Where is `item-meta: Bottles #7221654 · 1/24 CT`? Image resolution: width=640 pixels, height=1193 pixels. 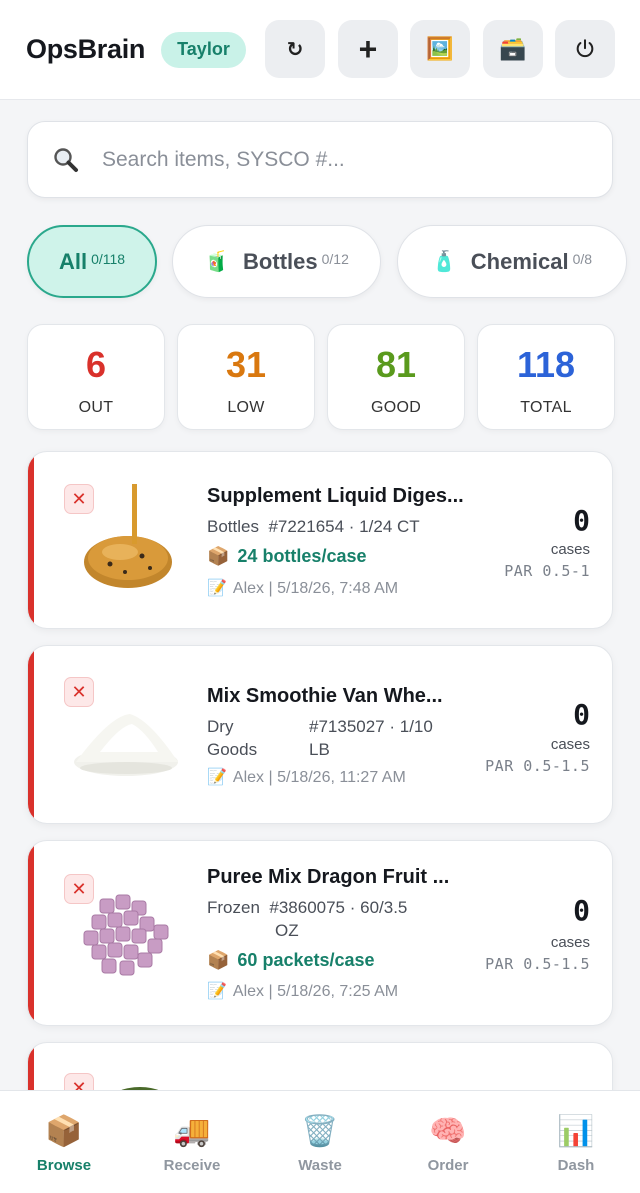
item-meta: Bottles #7221654 · 1/24 CT is located at coordinates (313, 526).